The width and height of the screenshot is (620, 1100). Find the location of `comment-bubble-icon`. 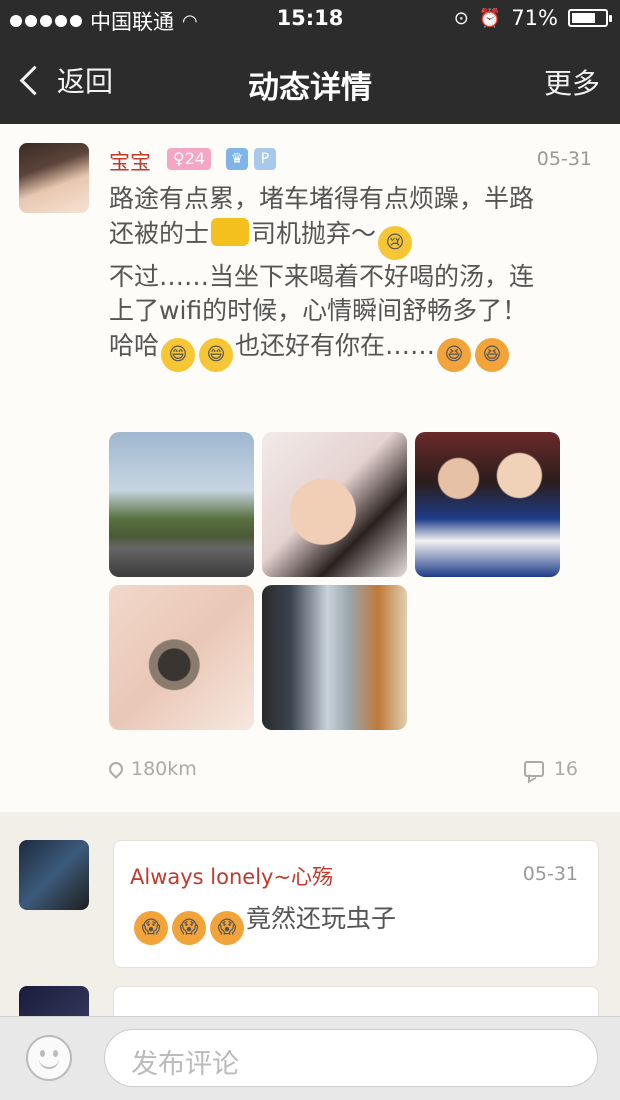

comment-bubble-icon is located at coordinates (533, 769).